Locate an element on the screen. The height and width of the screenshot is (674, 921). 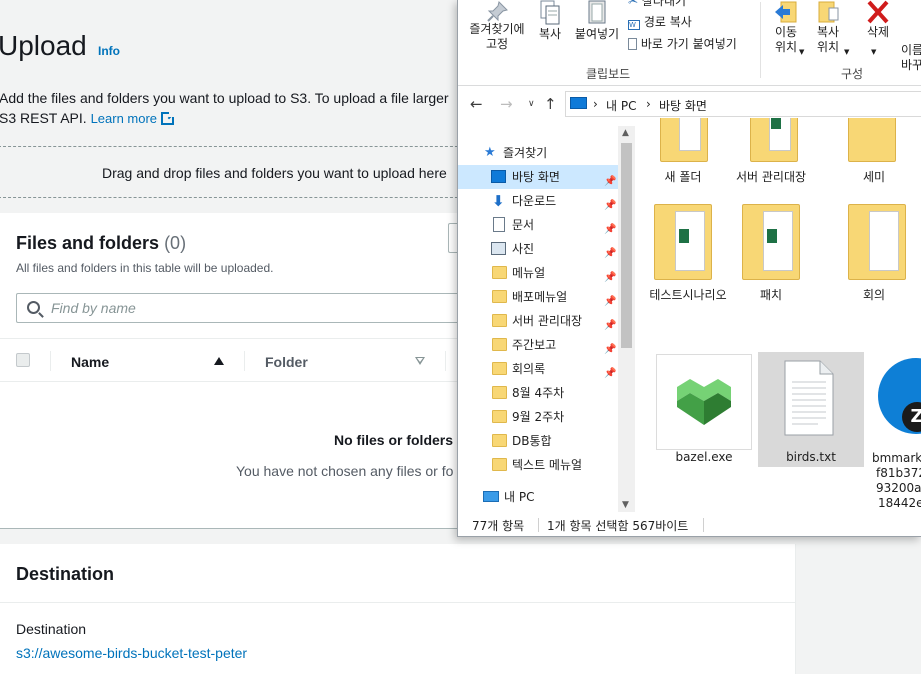
scrollbar-thumb is located at coordinates (626, 245).